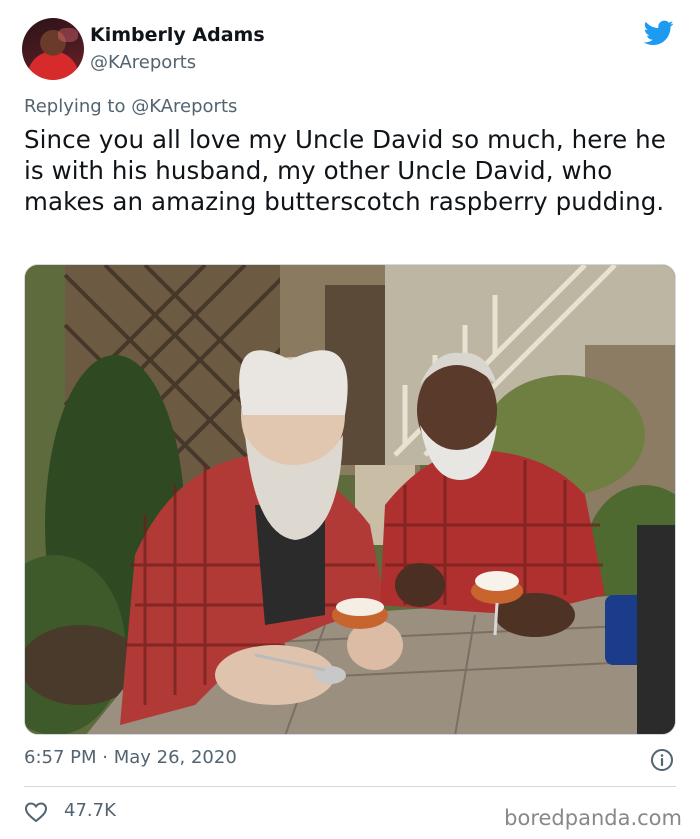 This screenshot has width=700, height=839. Describe the element at coordinates (352, 48) in the screenshot. I see `tweet-header: Kimberly Adams @KAreports` at that location.